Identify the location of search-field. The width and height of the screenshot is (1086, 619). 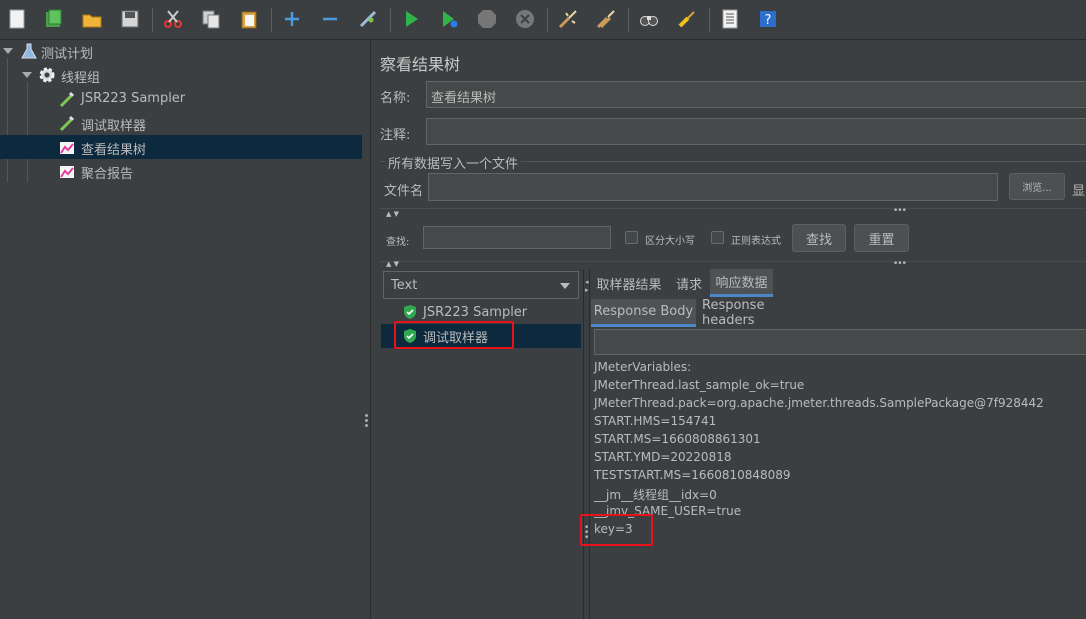
(517, 237).